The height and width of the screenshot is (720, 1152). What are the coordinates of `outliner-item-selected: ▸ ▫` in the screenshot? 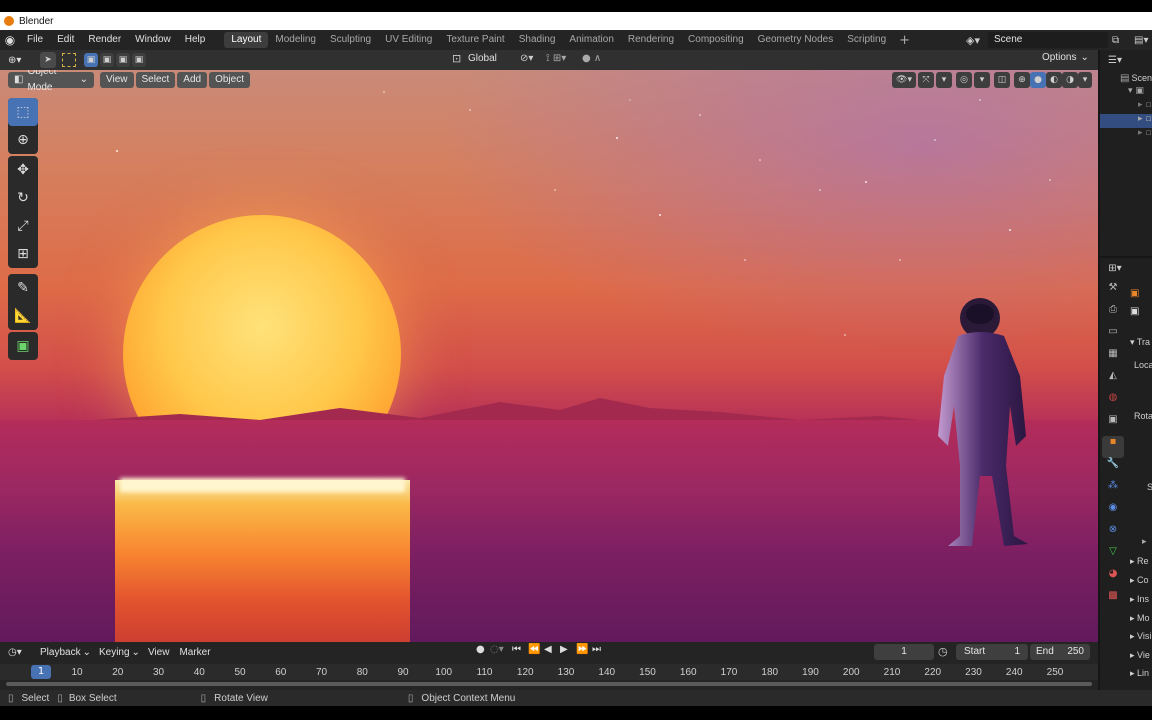 It's located at (1126, 121).